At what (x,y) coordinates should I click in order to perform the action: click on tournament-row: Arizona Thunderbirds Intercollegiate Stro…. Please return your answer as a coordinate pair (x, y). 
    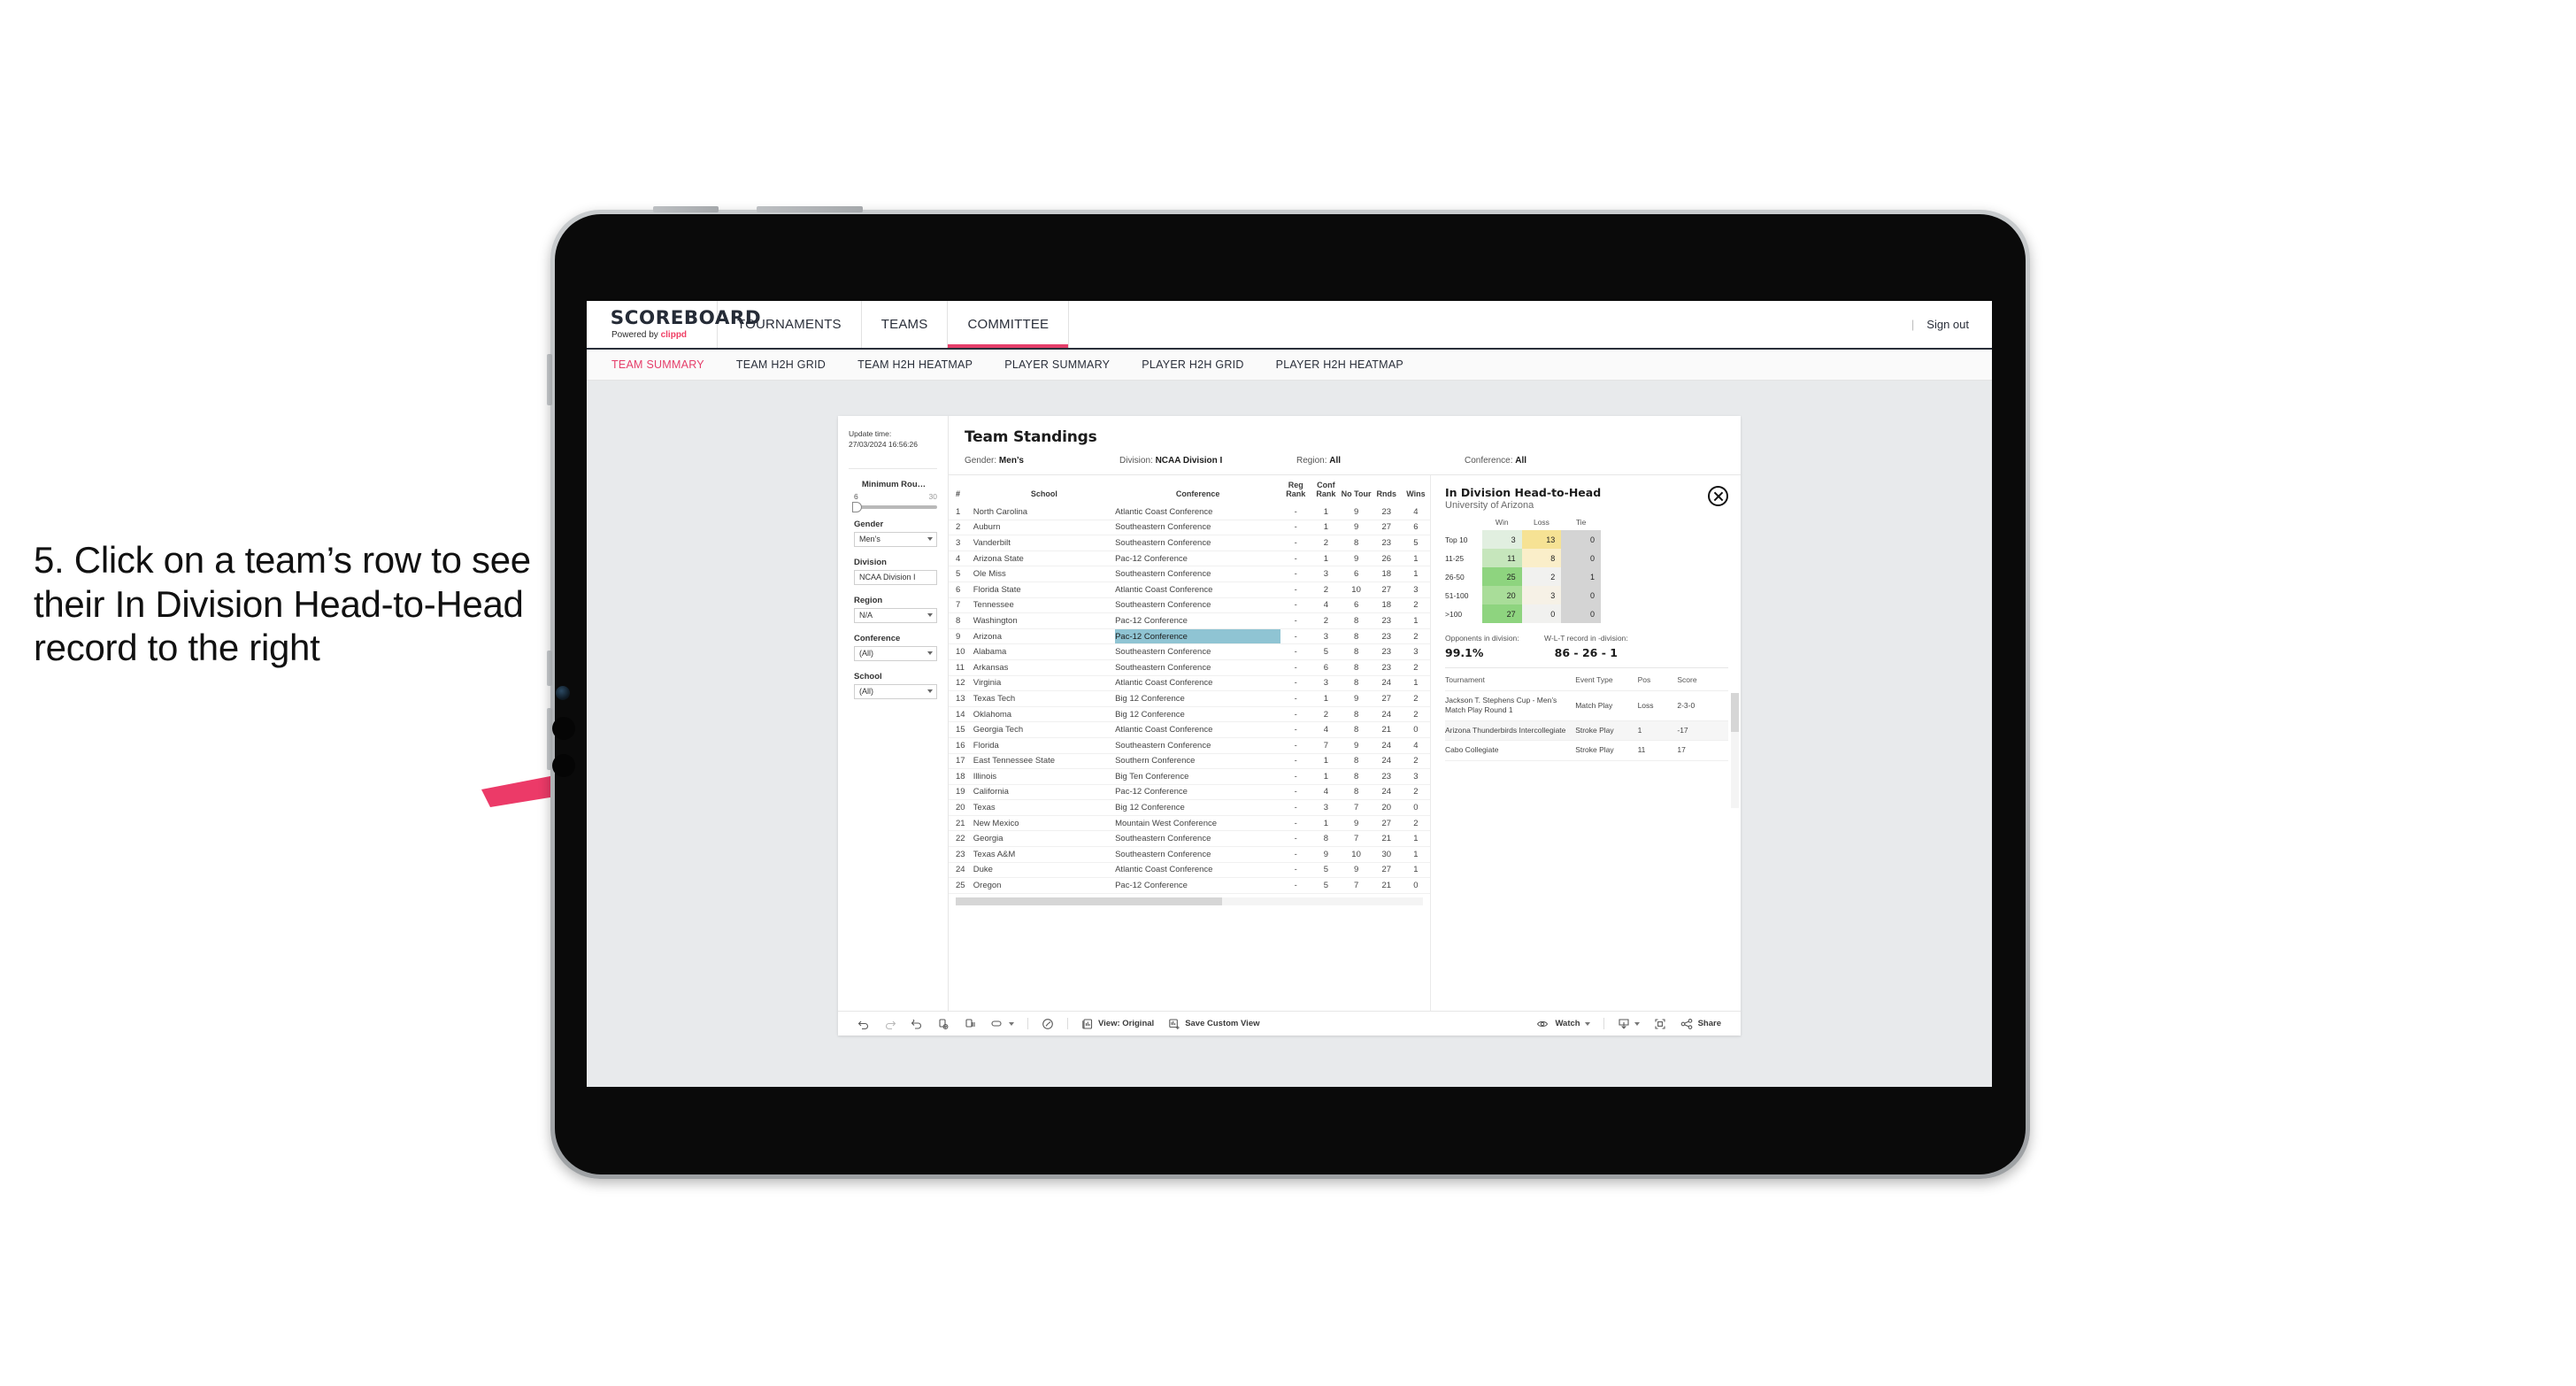
    Looking at the image, I should click on (1586, 731).